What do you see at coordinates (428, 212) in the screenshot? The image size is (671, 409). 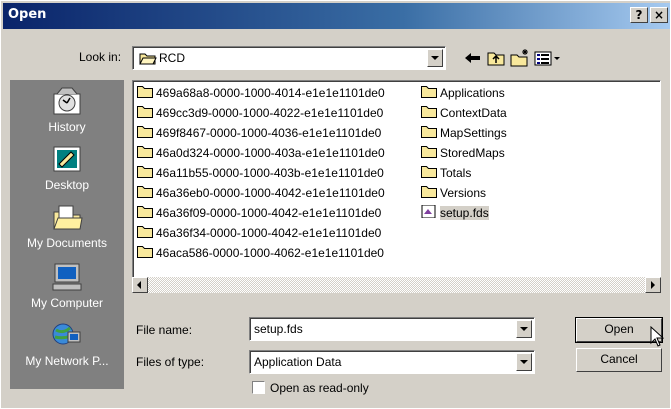 I see `file-icon` at bounding box center [428, 212].